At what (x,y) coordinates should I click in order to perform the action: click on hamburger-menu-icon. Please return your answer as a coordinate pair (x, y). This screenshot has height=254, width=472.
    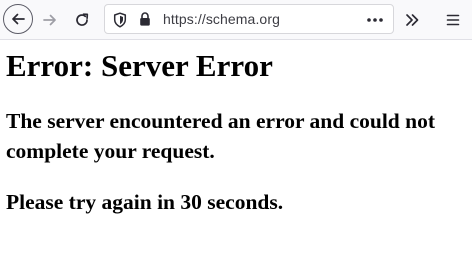
    Looking at the image, I should click on (453, 20).